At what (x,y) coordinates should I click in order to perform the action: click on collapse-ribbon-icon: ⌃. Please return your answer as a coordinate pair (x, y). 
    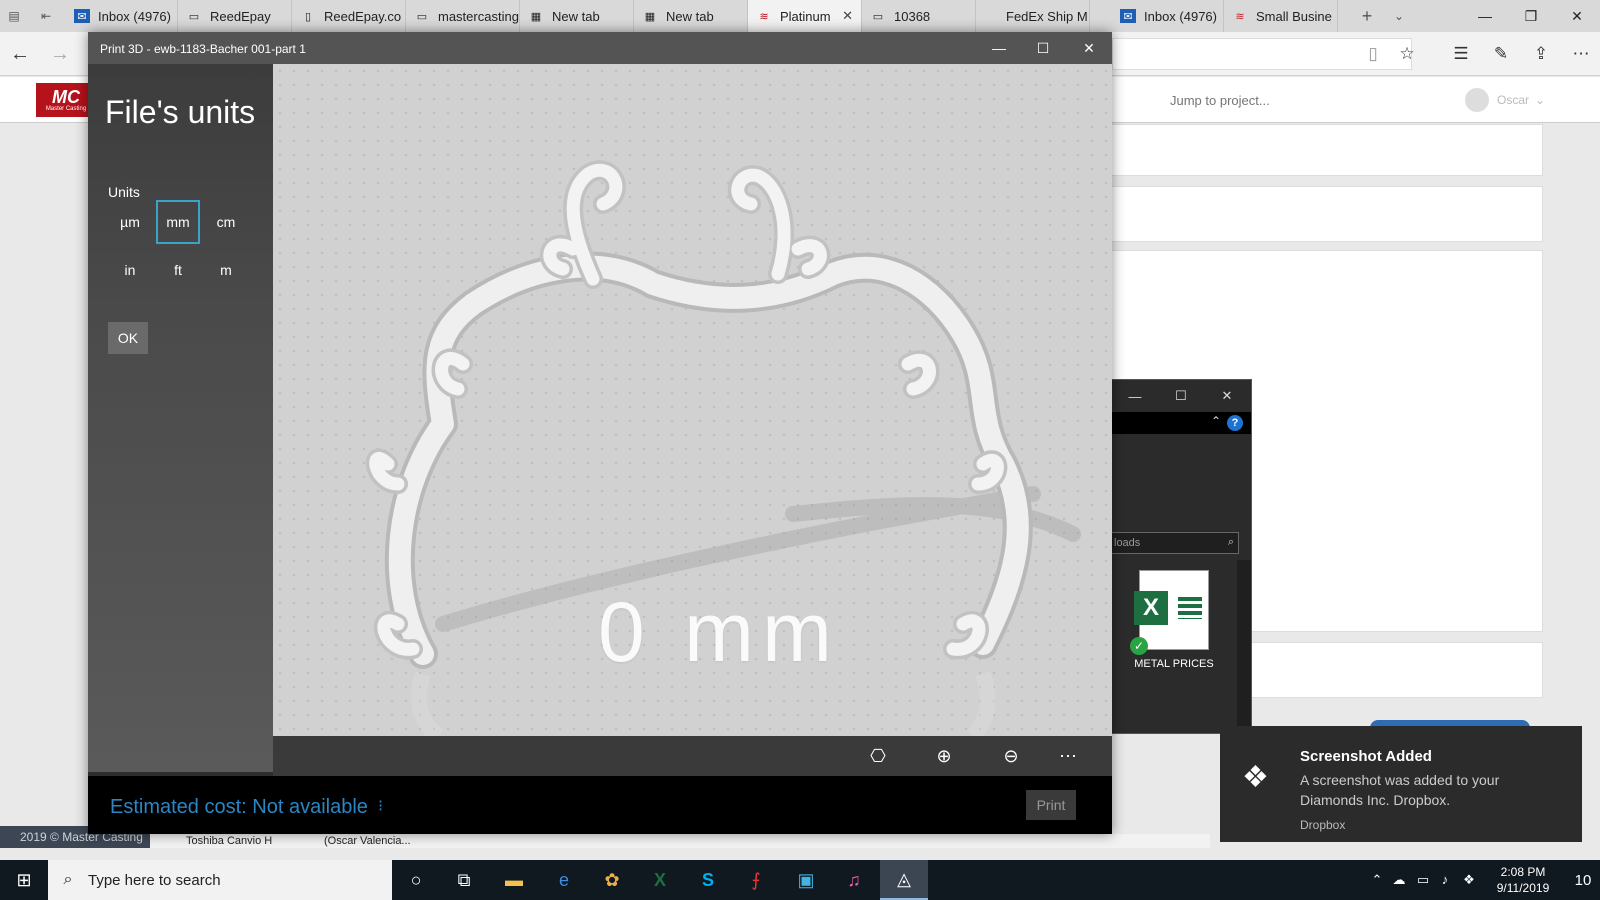
    Looking at the image, I should click on (1216, 421).